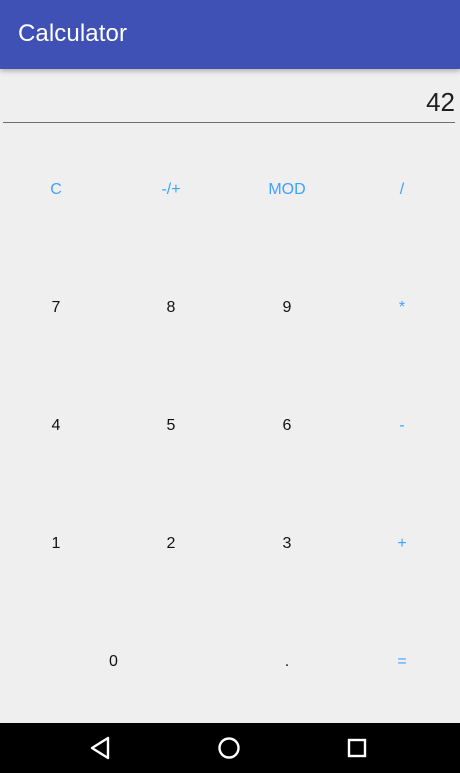  Describe the element at coordinates (402, 544) in the screenshot. I see `add-button: +` at that location.